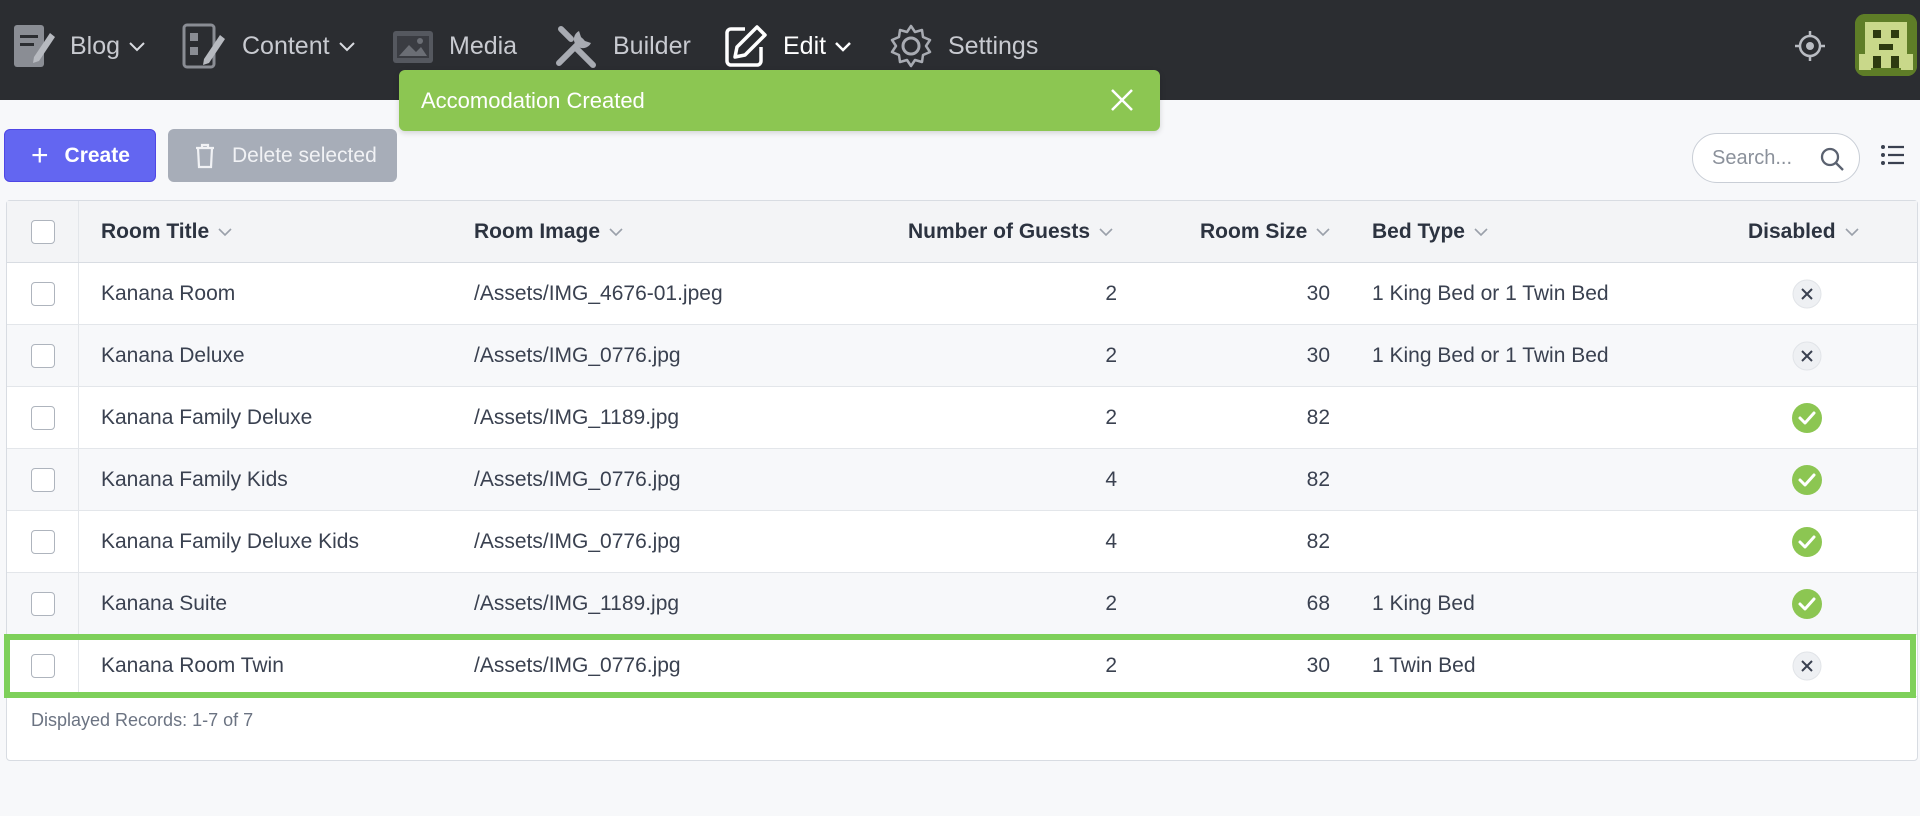  I want to click on edit-icon, so click(746, 46).